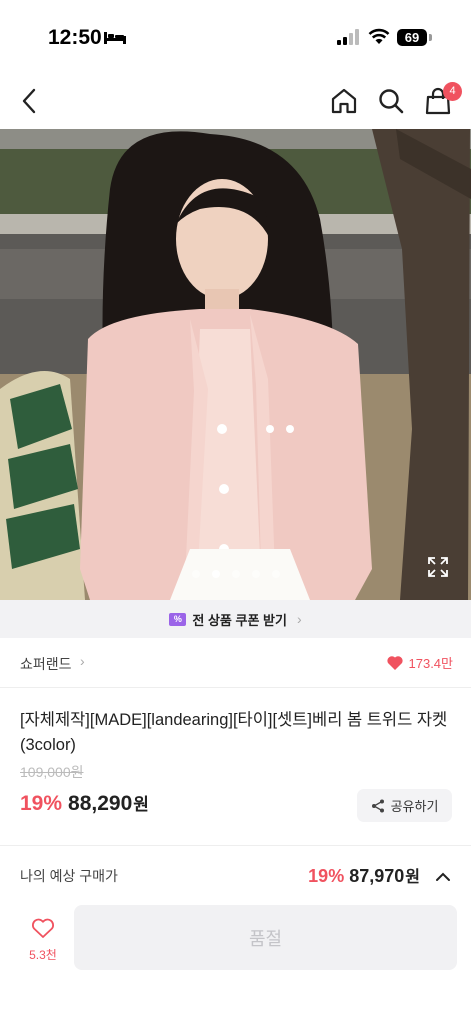 Image resolution: width=471 pixels, height=1024 pixels. I want to click on coupon-banner: % 전 상품 쿠폰 받기 ›, so click(235, 619).